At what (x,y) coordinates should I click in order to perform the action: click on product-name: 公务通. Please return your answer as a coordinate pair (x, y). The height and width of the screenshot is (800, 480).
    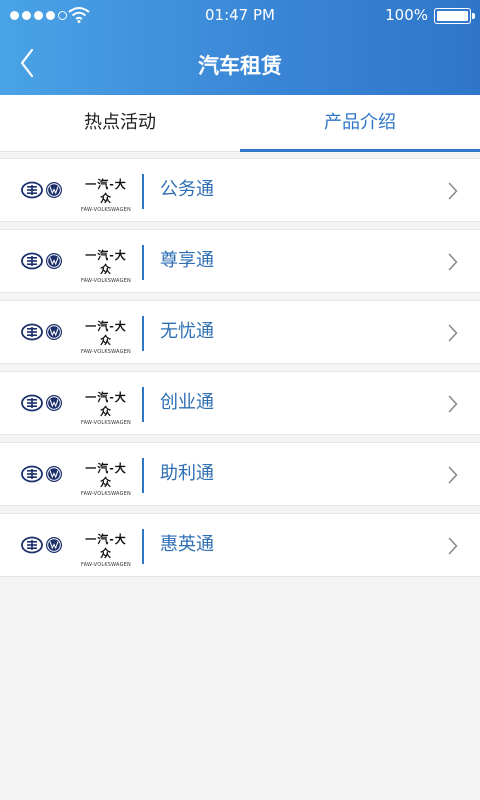
    Looking at the image, I should click on (187, 189).